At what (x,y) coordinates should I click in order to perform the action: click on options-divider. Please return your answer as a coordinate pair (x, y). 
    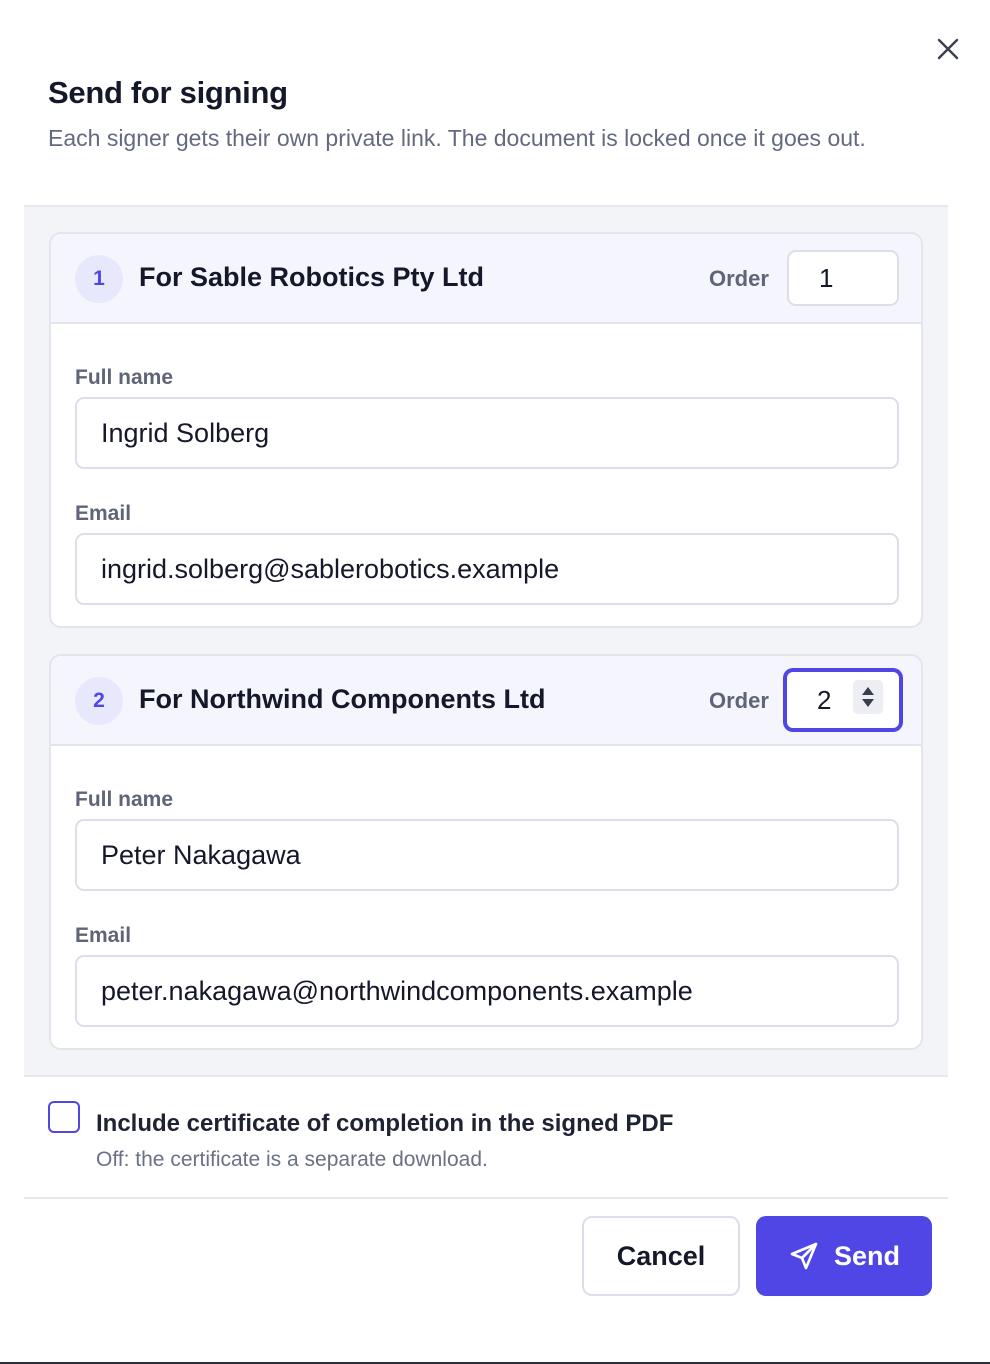
    Looking at the image, I should click on (486, 1076).